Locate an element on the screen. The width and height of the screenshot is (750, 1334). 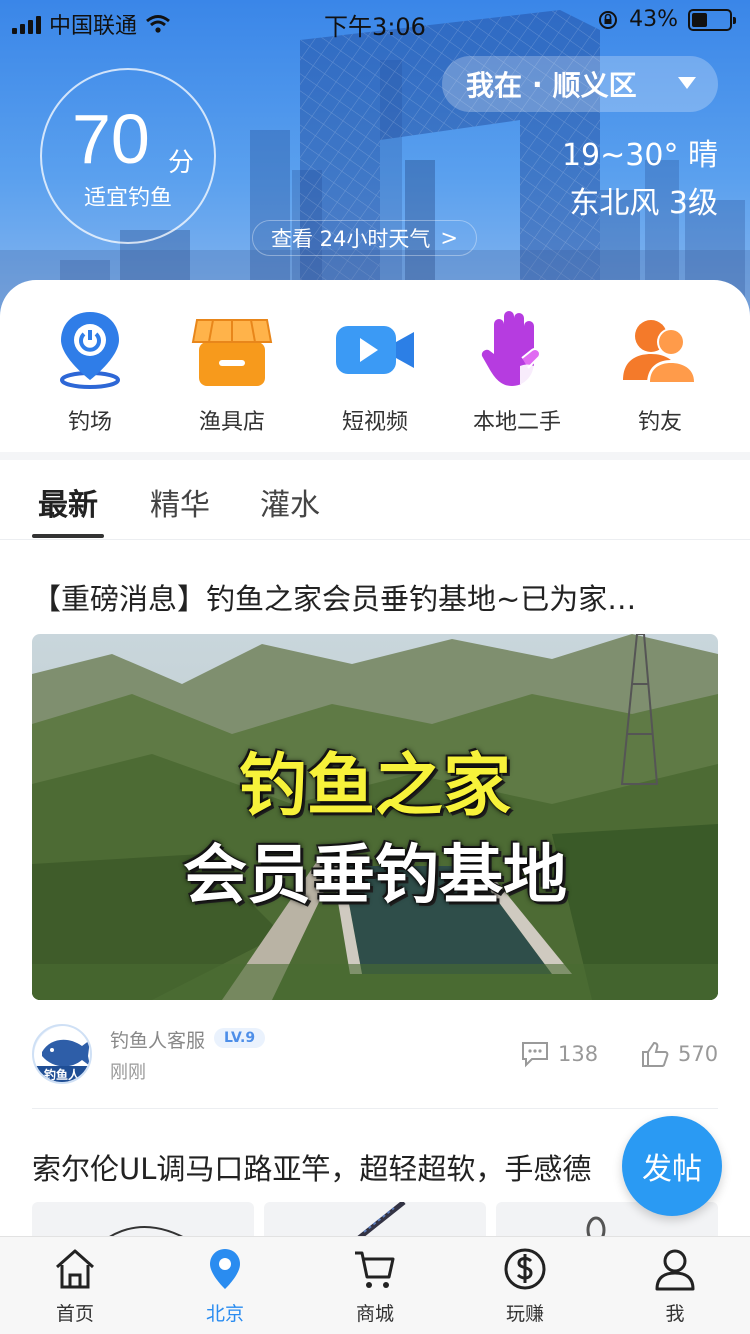
location-name: 顺义区 is located at coordinates (594, 85).